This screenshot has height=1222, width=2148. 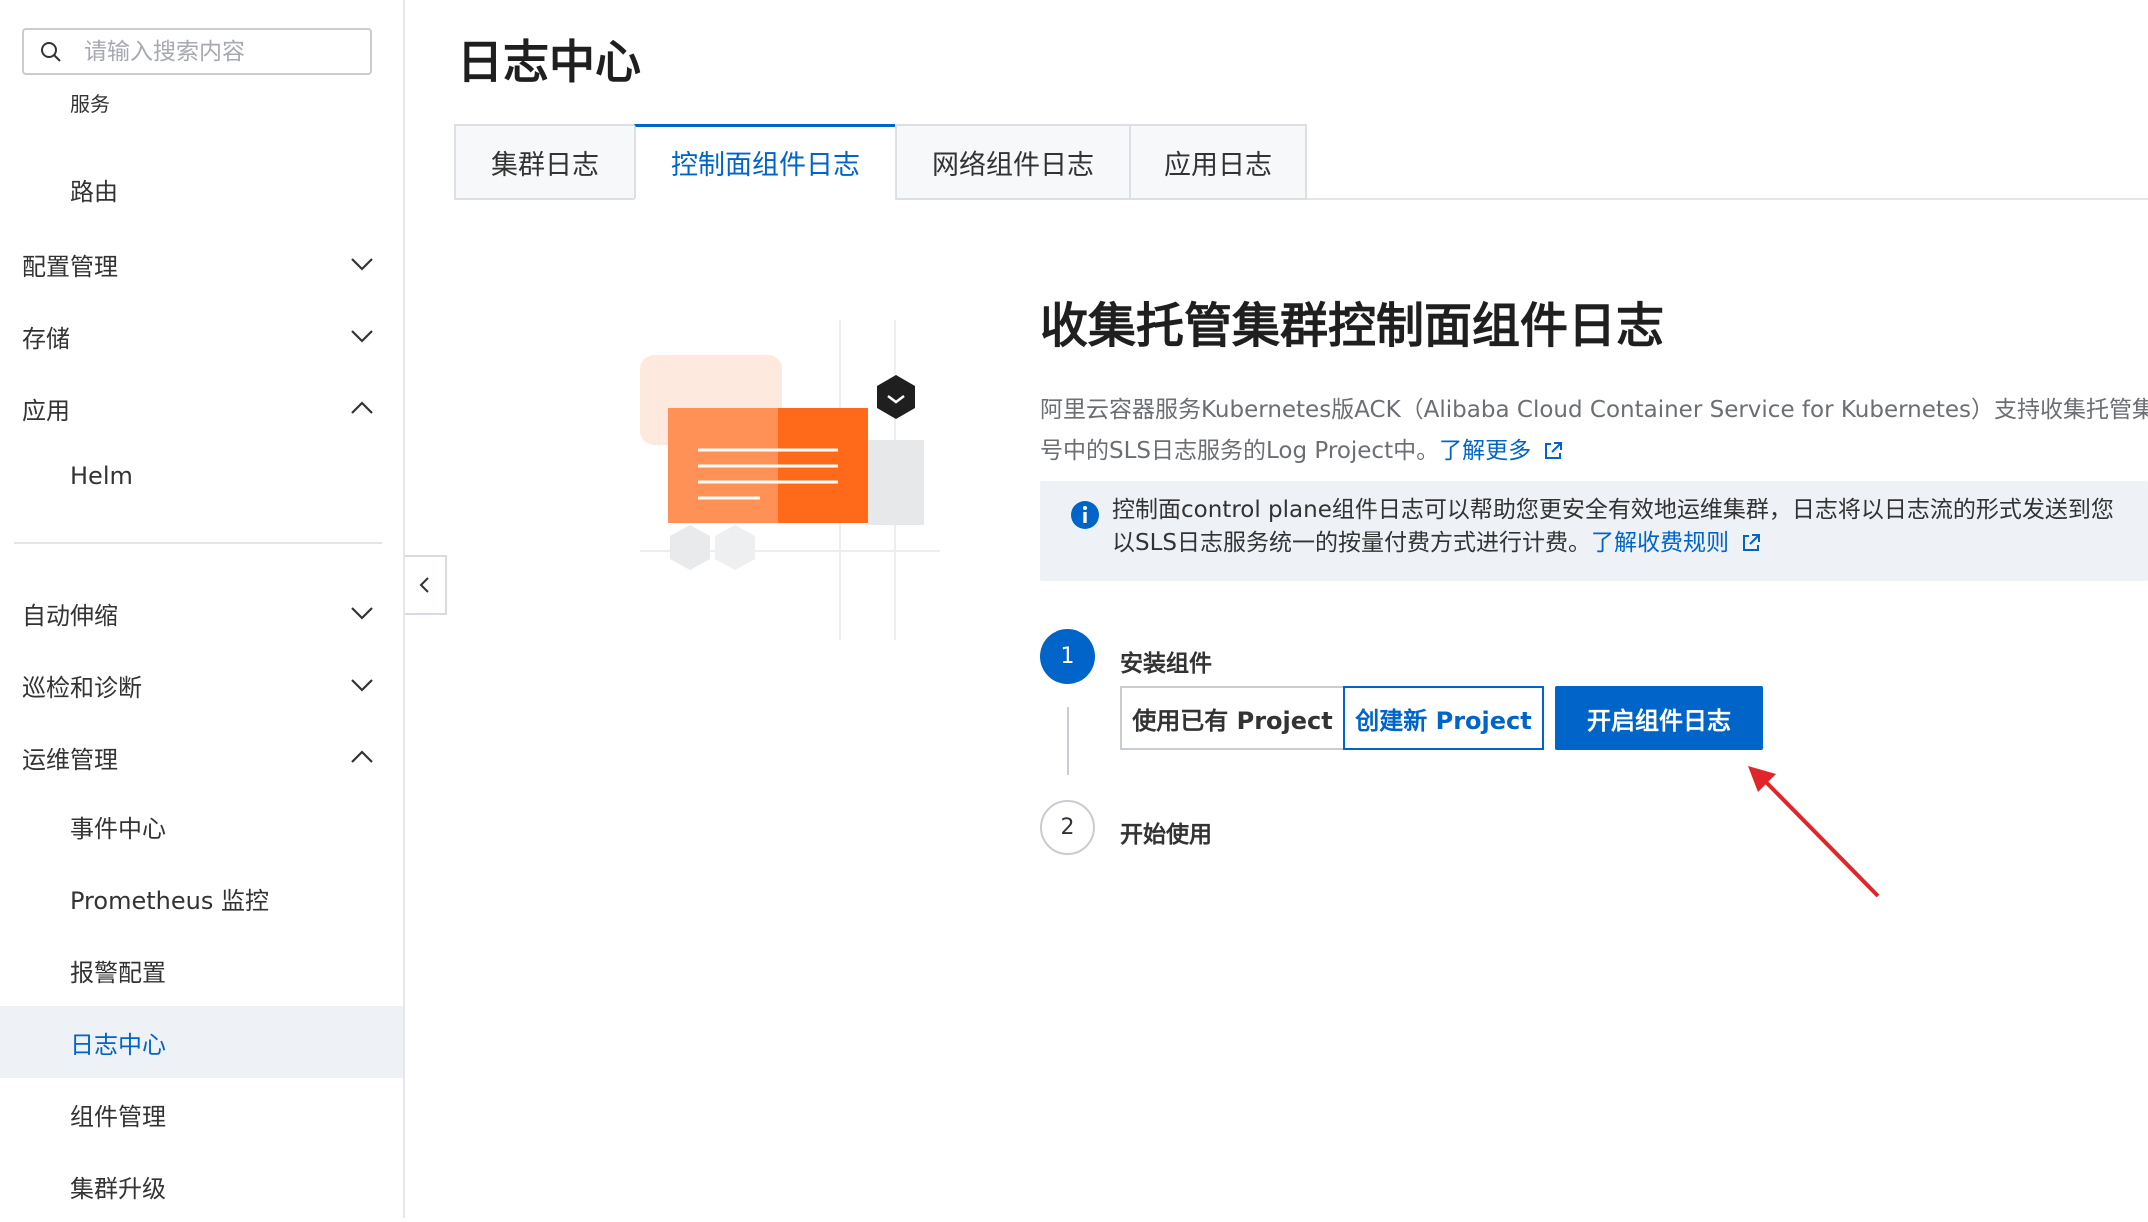 What do you see at coordinates (90, 103) in the screenshot?
I see `sidebar-item-label: 服务` at bounding box center [90, 103].